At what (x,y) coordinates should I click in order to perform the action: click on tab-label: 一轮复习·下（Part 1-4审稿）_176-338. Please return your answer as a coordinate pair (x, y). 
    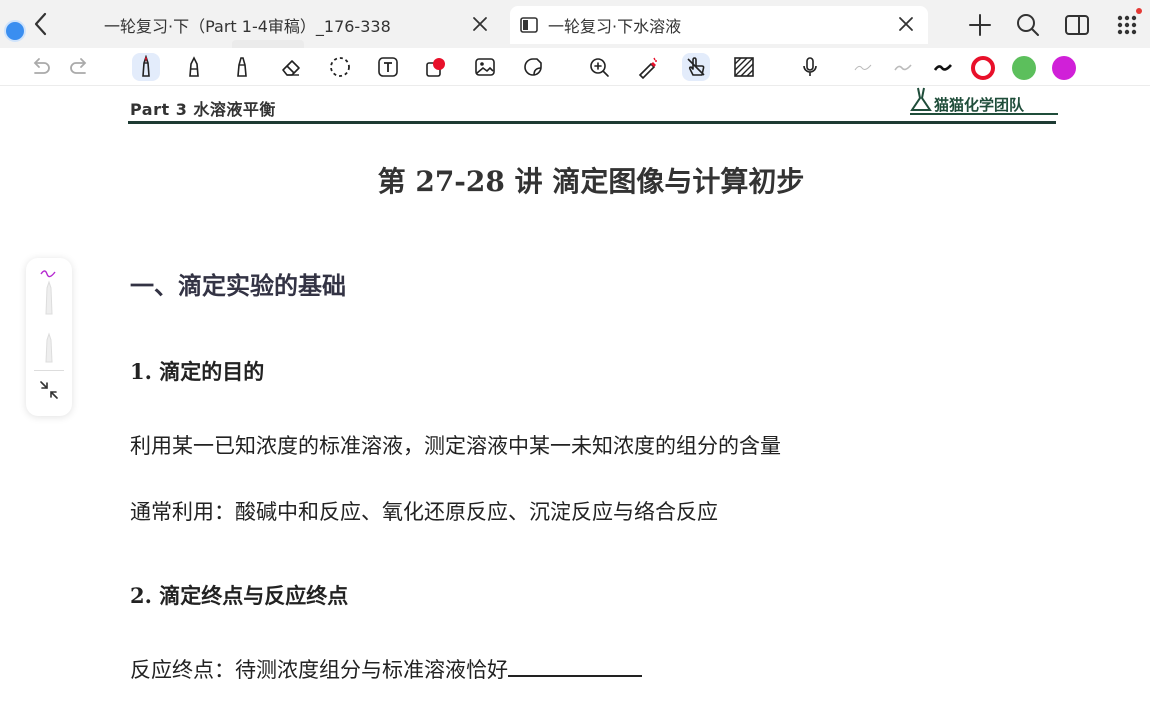
    Looking at the image, I should click on (247, 26).